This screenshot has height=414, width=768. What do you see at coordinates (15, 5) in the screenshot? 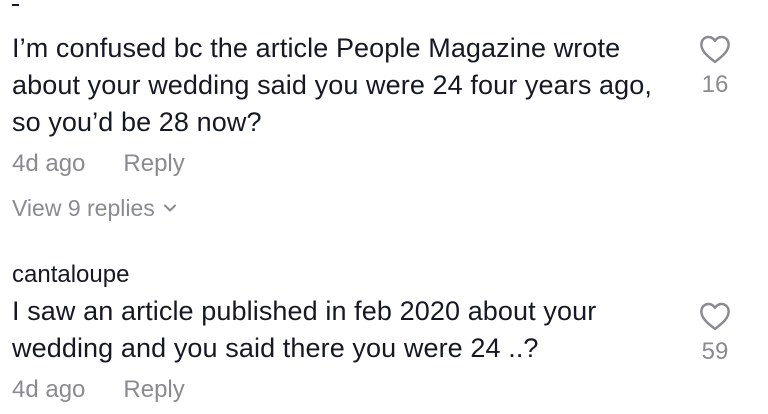
I see `divider-dash` at bounding box center [15, 5].